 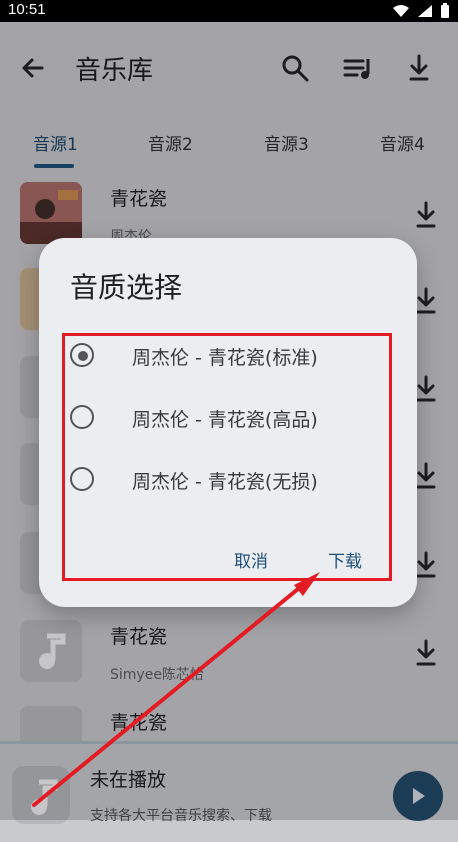 What do you see at coordinates (445, 10) in the screenshot?
I see `battery-icon` at bounding box center [445, 10].